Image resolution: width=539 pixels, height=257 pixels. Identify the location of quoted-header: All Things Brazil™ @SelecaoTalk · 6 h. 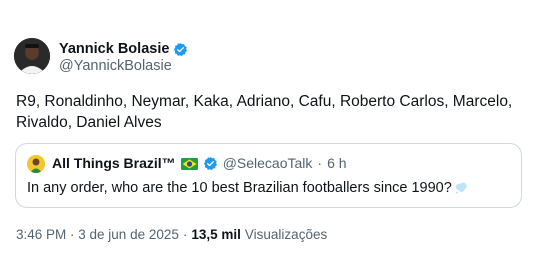
(199, 163).